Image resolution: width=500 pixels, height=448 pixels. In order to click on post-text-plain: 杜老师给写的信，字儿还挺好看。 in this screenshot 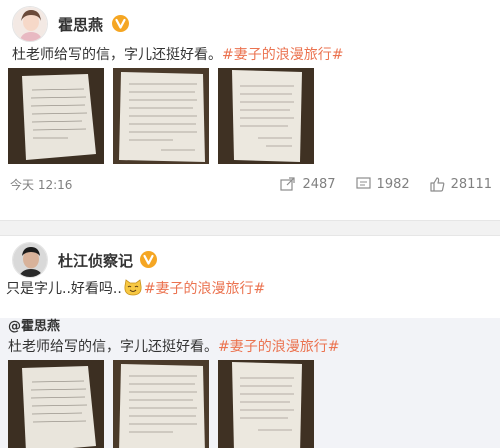, I will do `click(117, 55)`.